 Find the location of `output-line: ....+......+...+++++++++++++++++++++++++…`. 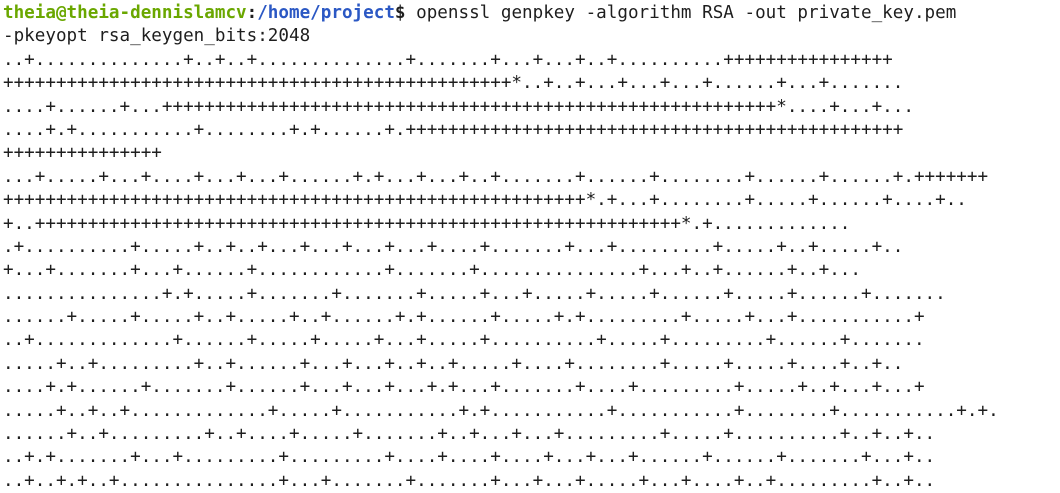

output-line: ....+......+...+++++++++++++++++++++++++… is located at coordinates (458, 106).